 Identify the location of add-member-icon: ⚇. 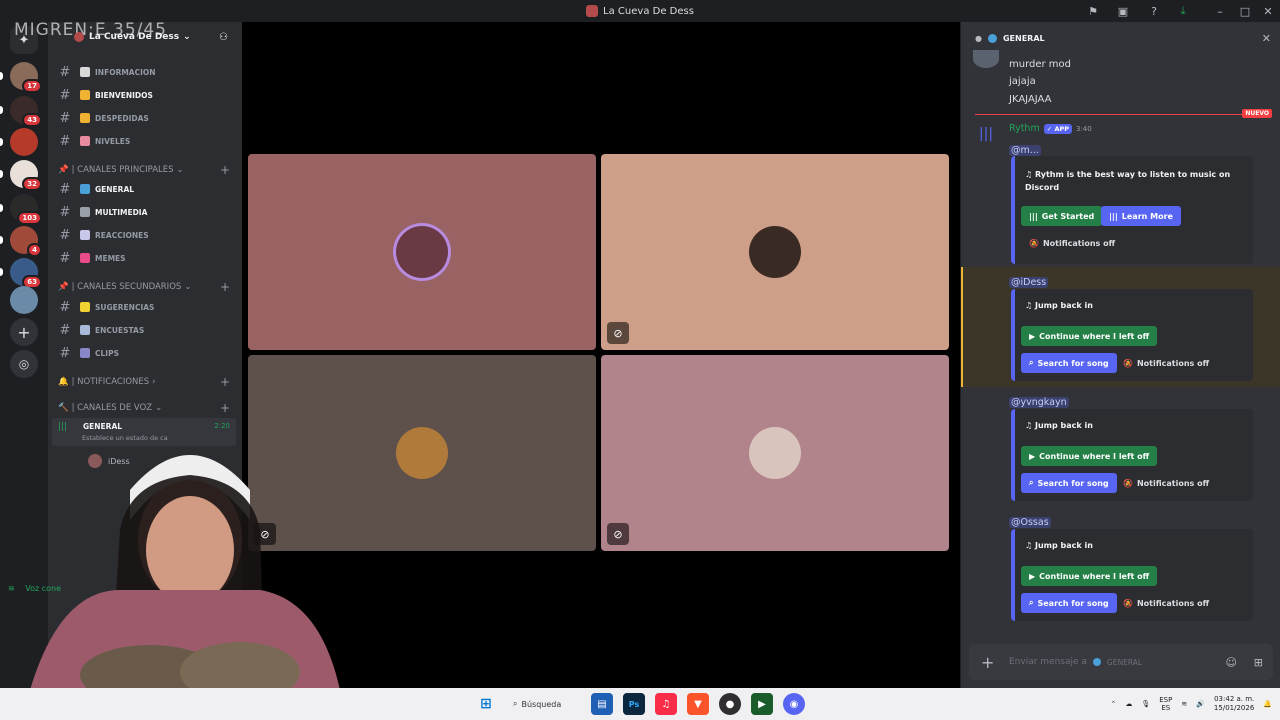
(223, 37).